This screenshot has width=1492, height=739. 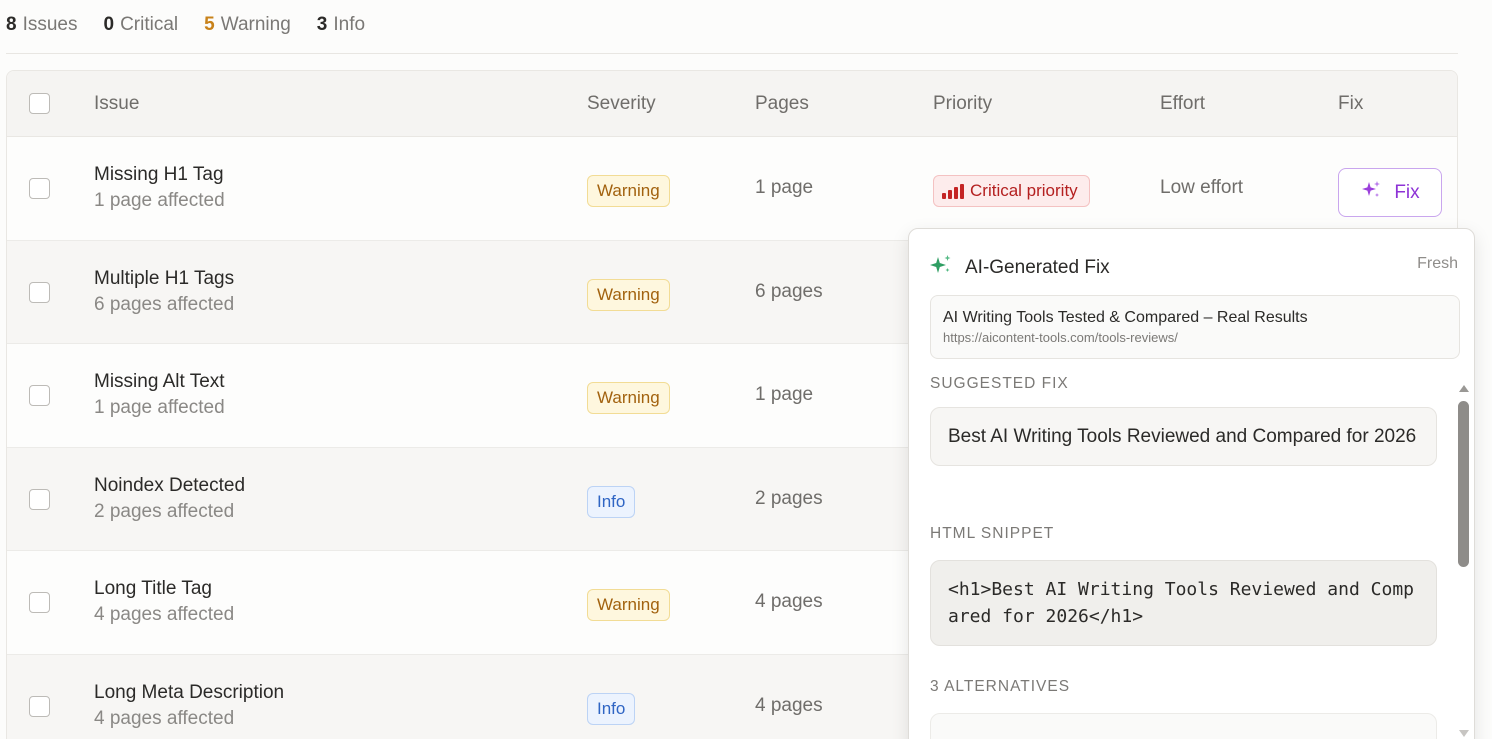 I want to click on issue-affected: 2 pages affected, so click(x=164, y=511).